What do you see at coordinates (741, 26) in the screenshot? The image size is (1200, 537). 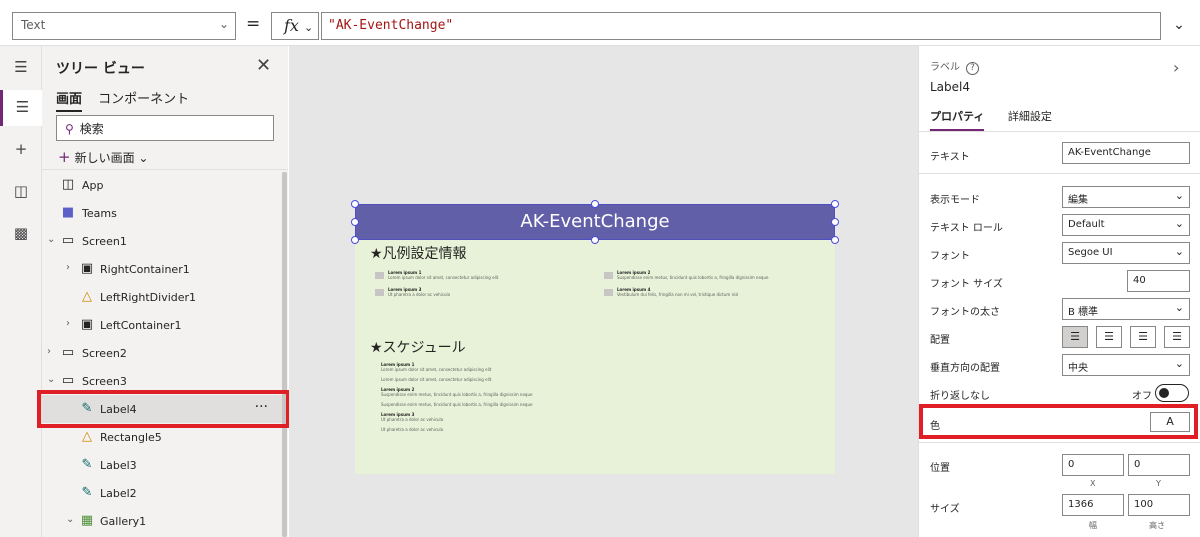 I see `formula-input: "AK-EventChange"` at bounding box center [741, 26].